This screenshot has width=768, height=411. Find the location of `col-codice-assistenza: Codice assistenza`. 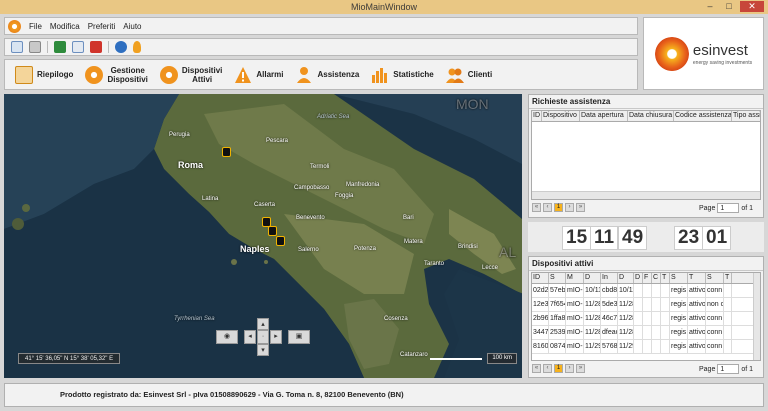

col-codice-assistenza: Codice assistenza is located at coordinates (703, 116).